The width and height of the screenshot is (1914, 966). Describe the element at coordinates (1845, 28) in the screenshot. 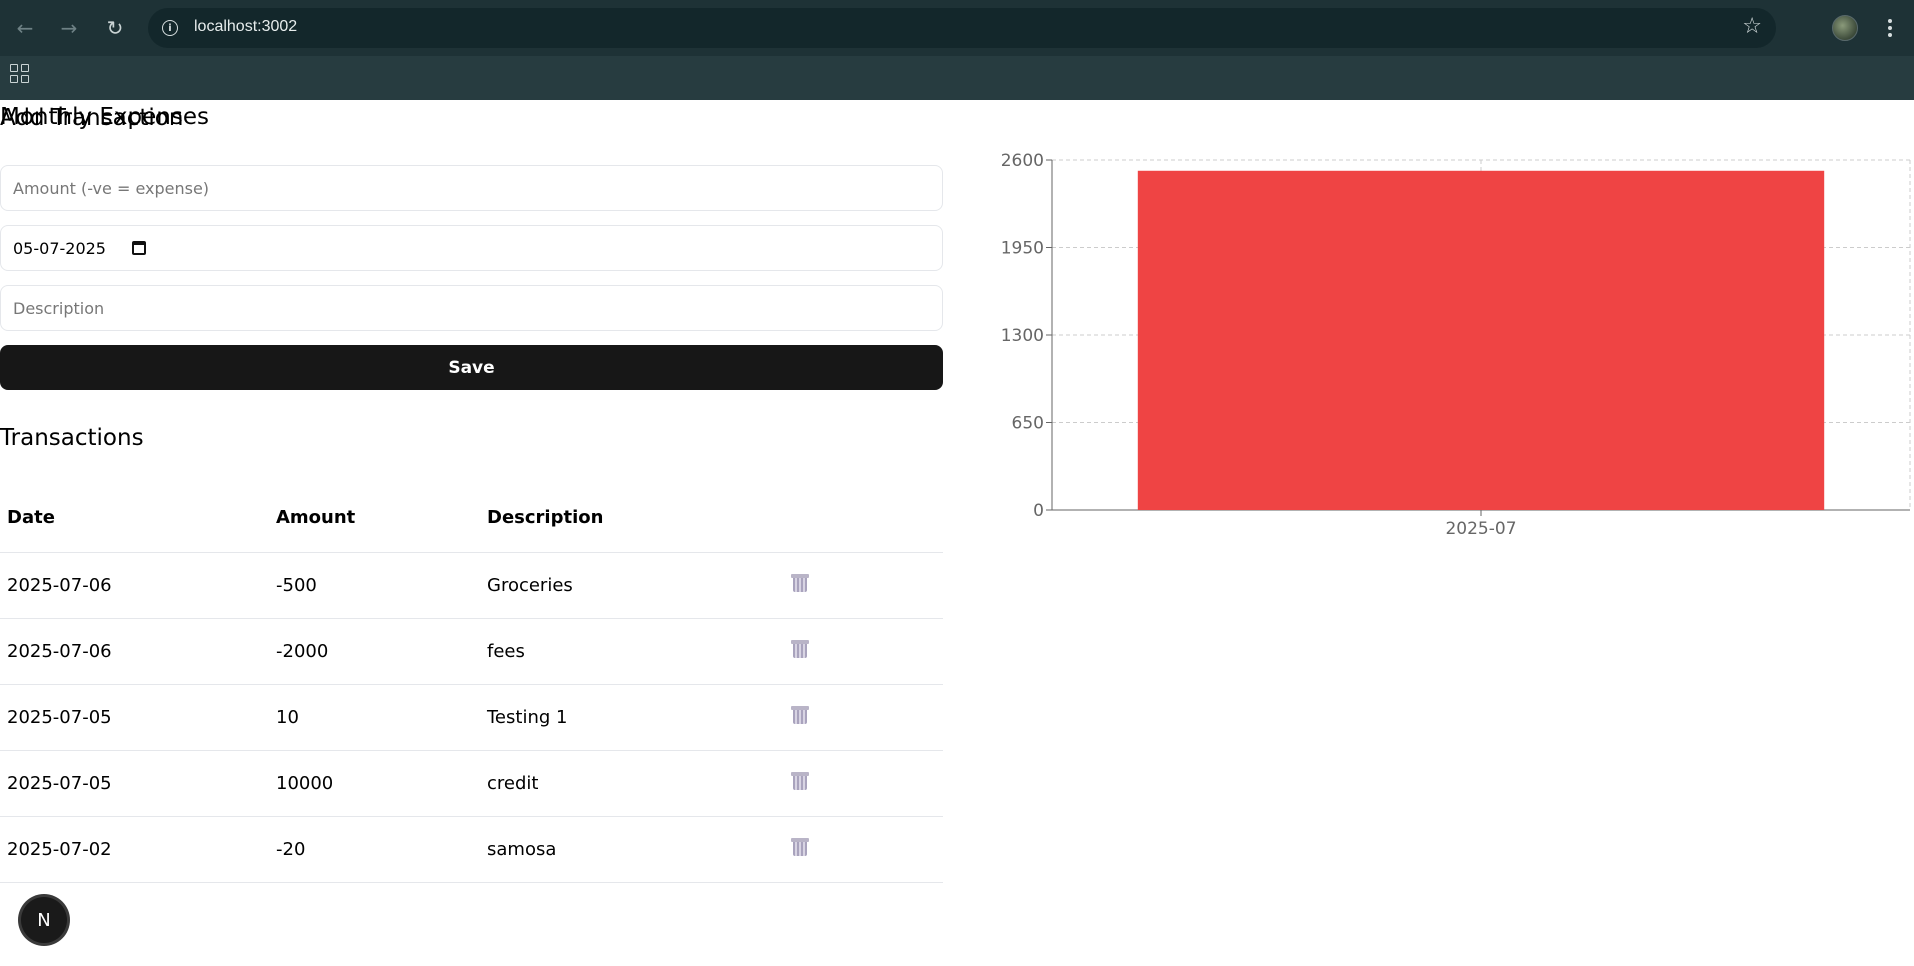

I see `profile-avatar` at that location.